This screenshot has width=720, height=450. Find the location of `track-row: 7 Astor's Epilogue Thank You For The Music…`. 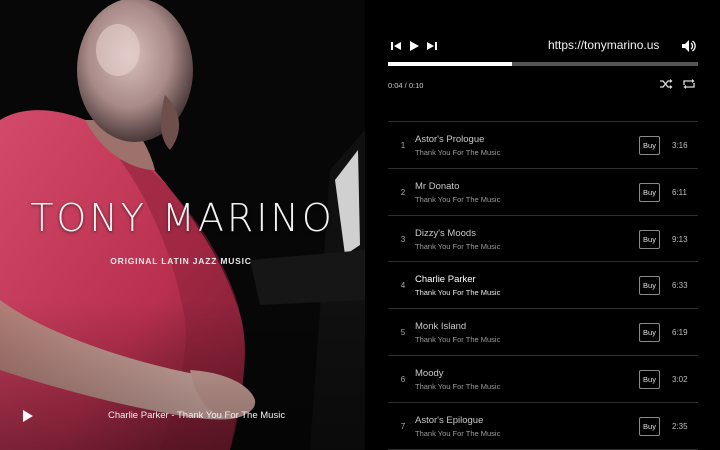

track-row: 7 Astor's Epilogue Thank You For The Music… is located at coordinates (543, 426).